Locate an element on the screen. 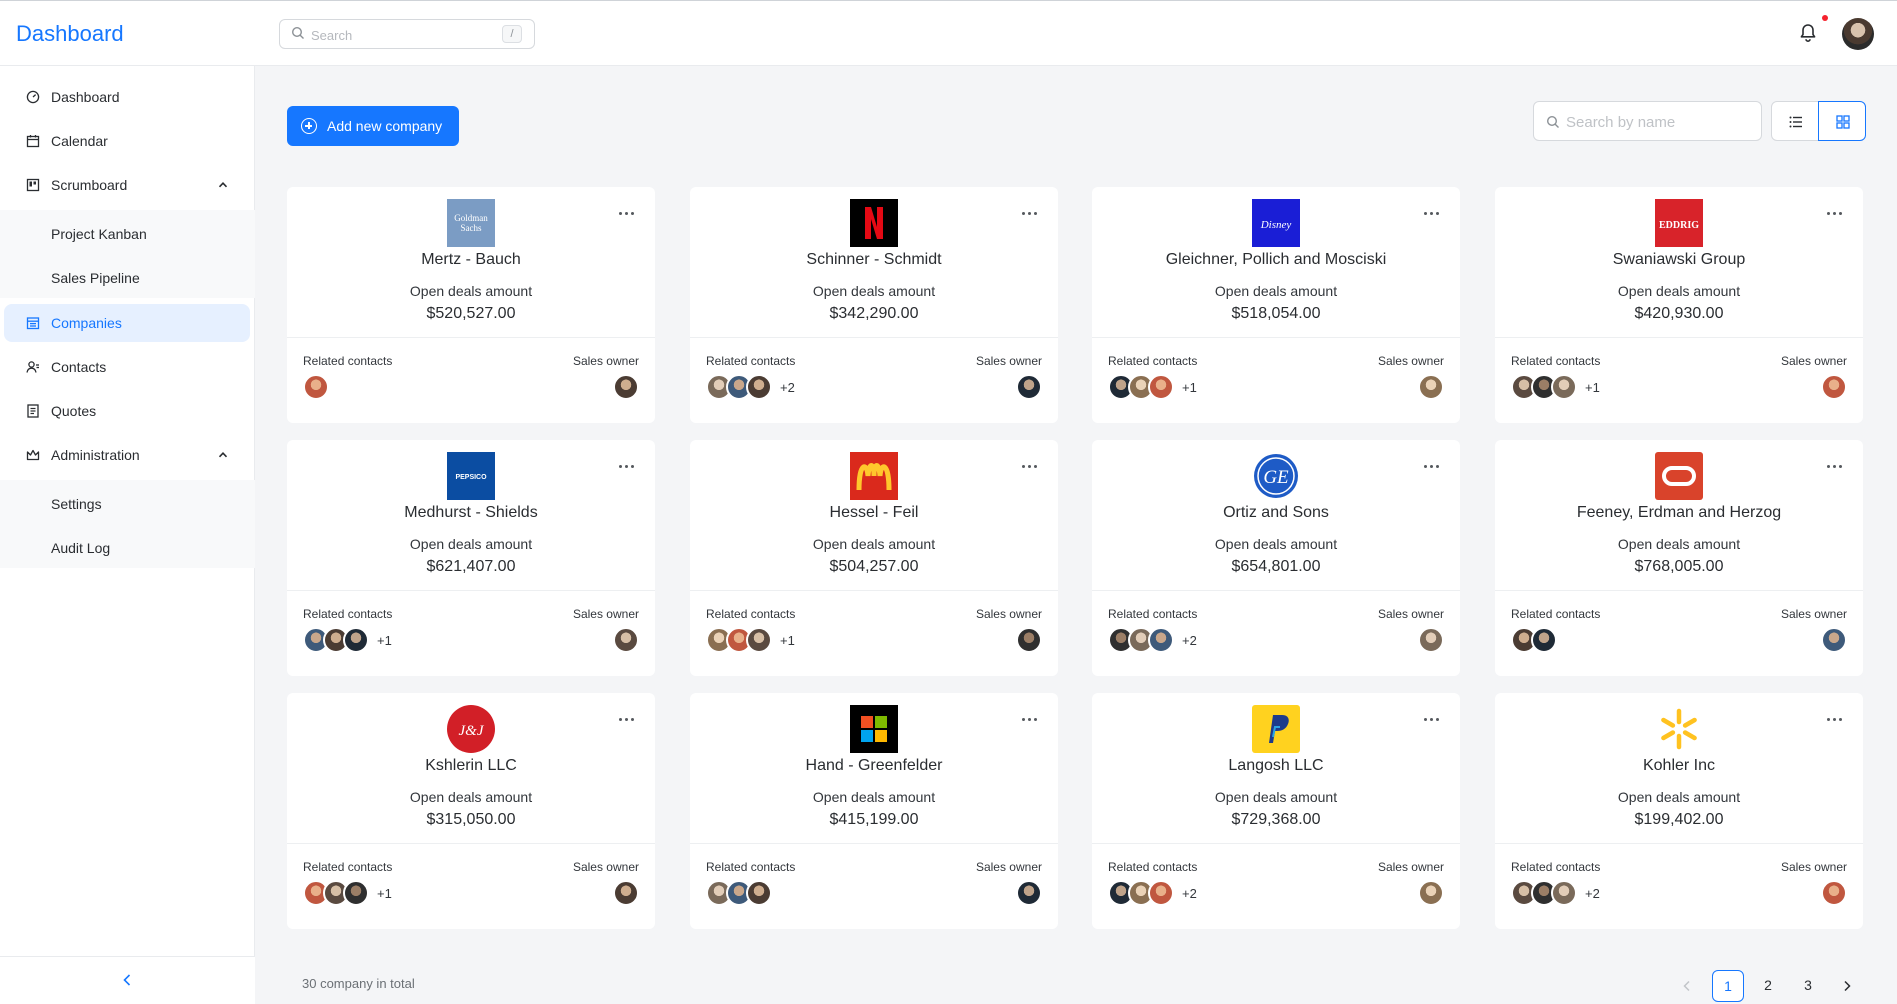 This screenshot has height=1004, width=1897. page-3-button: 3 is located at coordinates (1808, 986).